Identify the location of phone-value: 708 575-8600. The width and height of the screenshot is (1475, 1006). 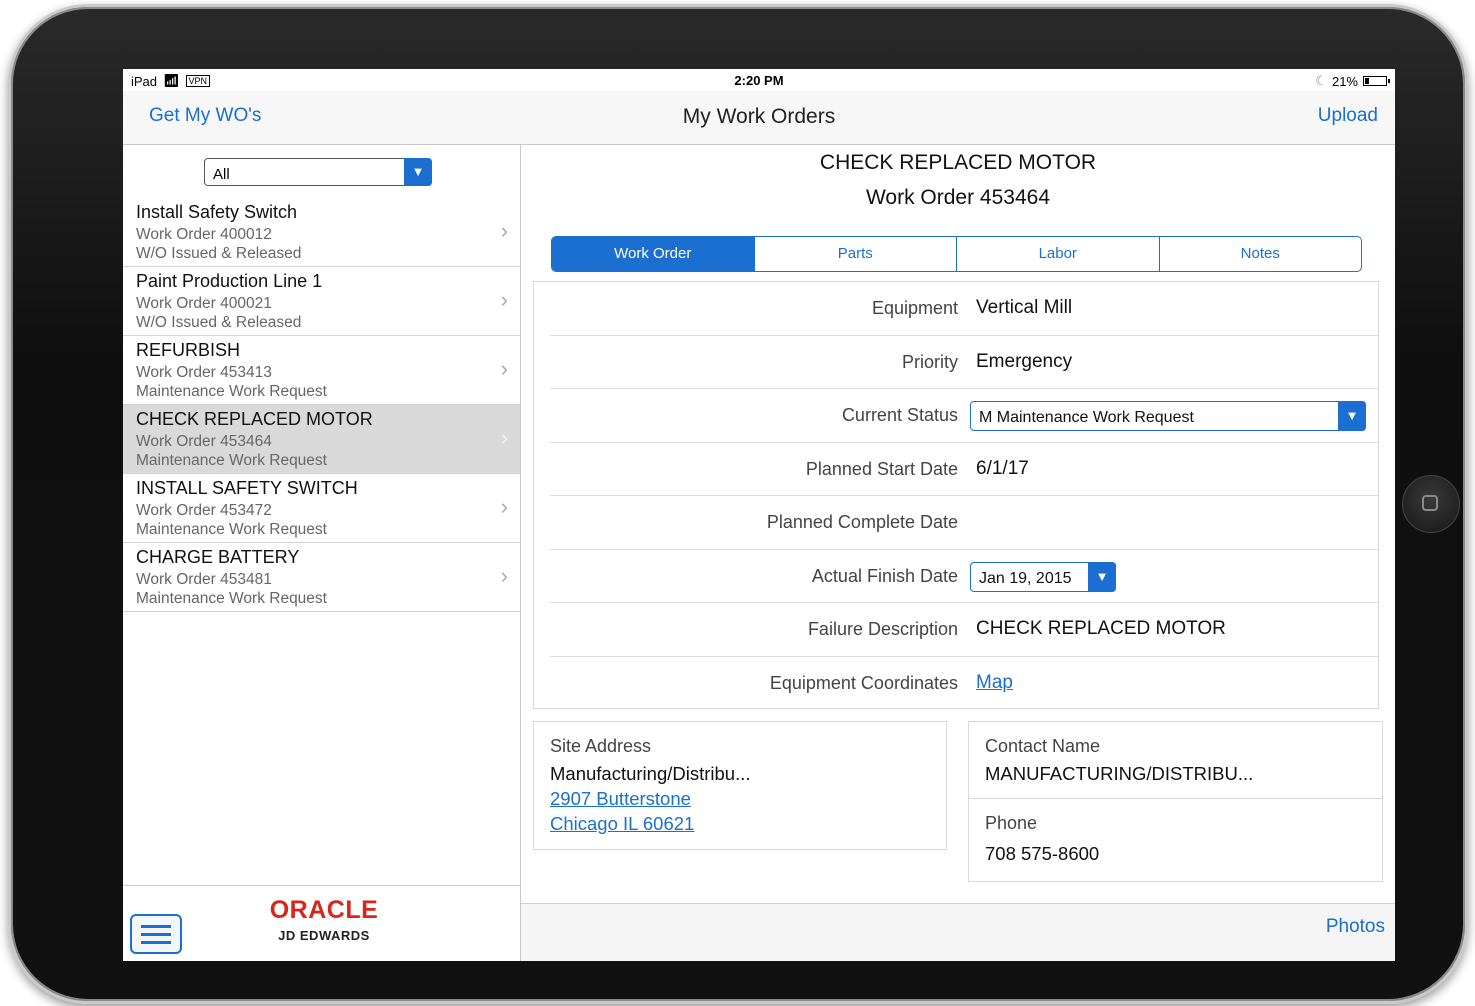
(1042, 854).